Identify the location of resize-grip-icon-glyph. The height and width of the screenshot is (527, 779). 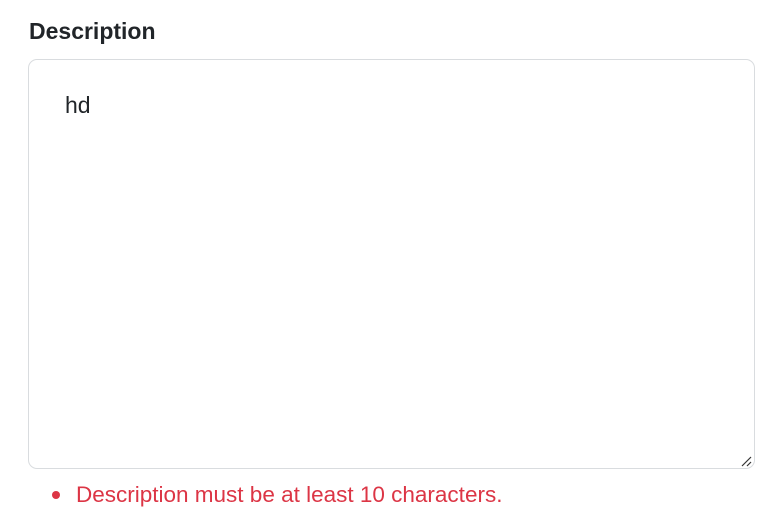
(746, 461).